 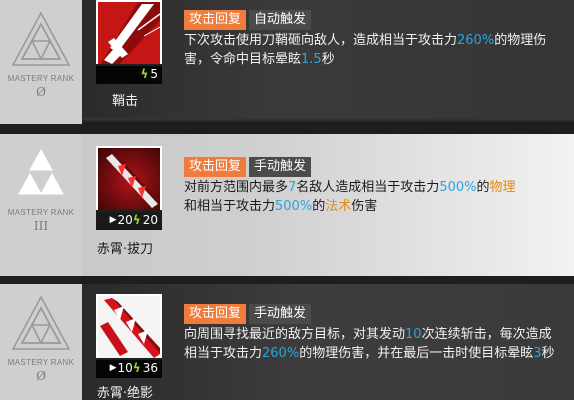 I want to click on desc-text: 名敌人造成相当于攻击力, so click(x=368, y=187).